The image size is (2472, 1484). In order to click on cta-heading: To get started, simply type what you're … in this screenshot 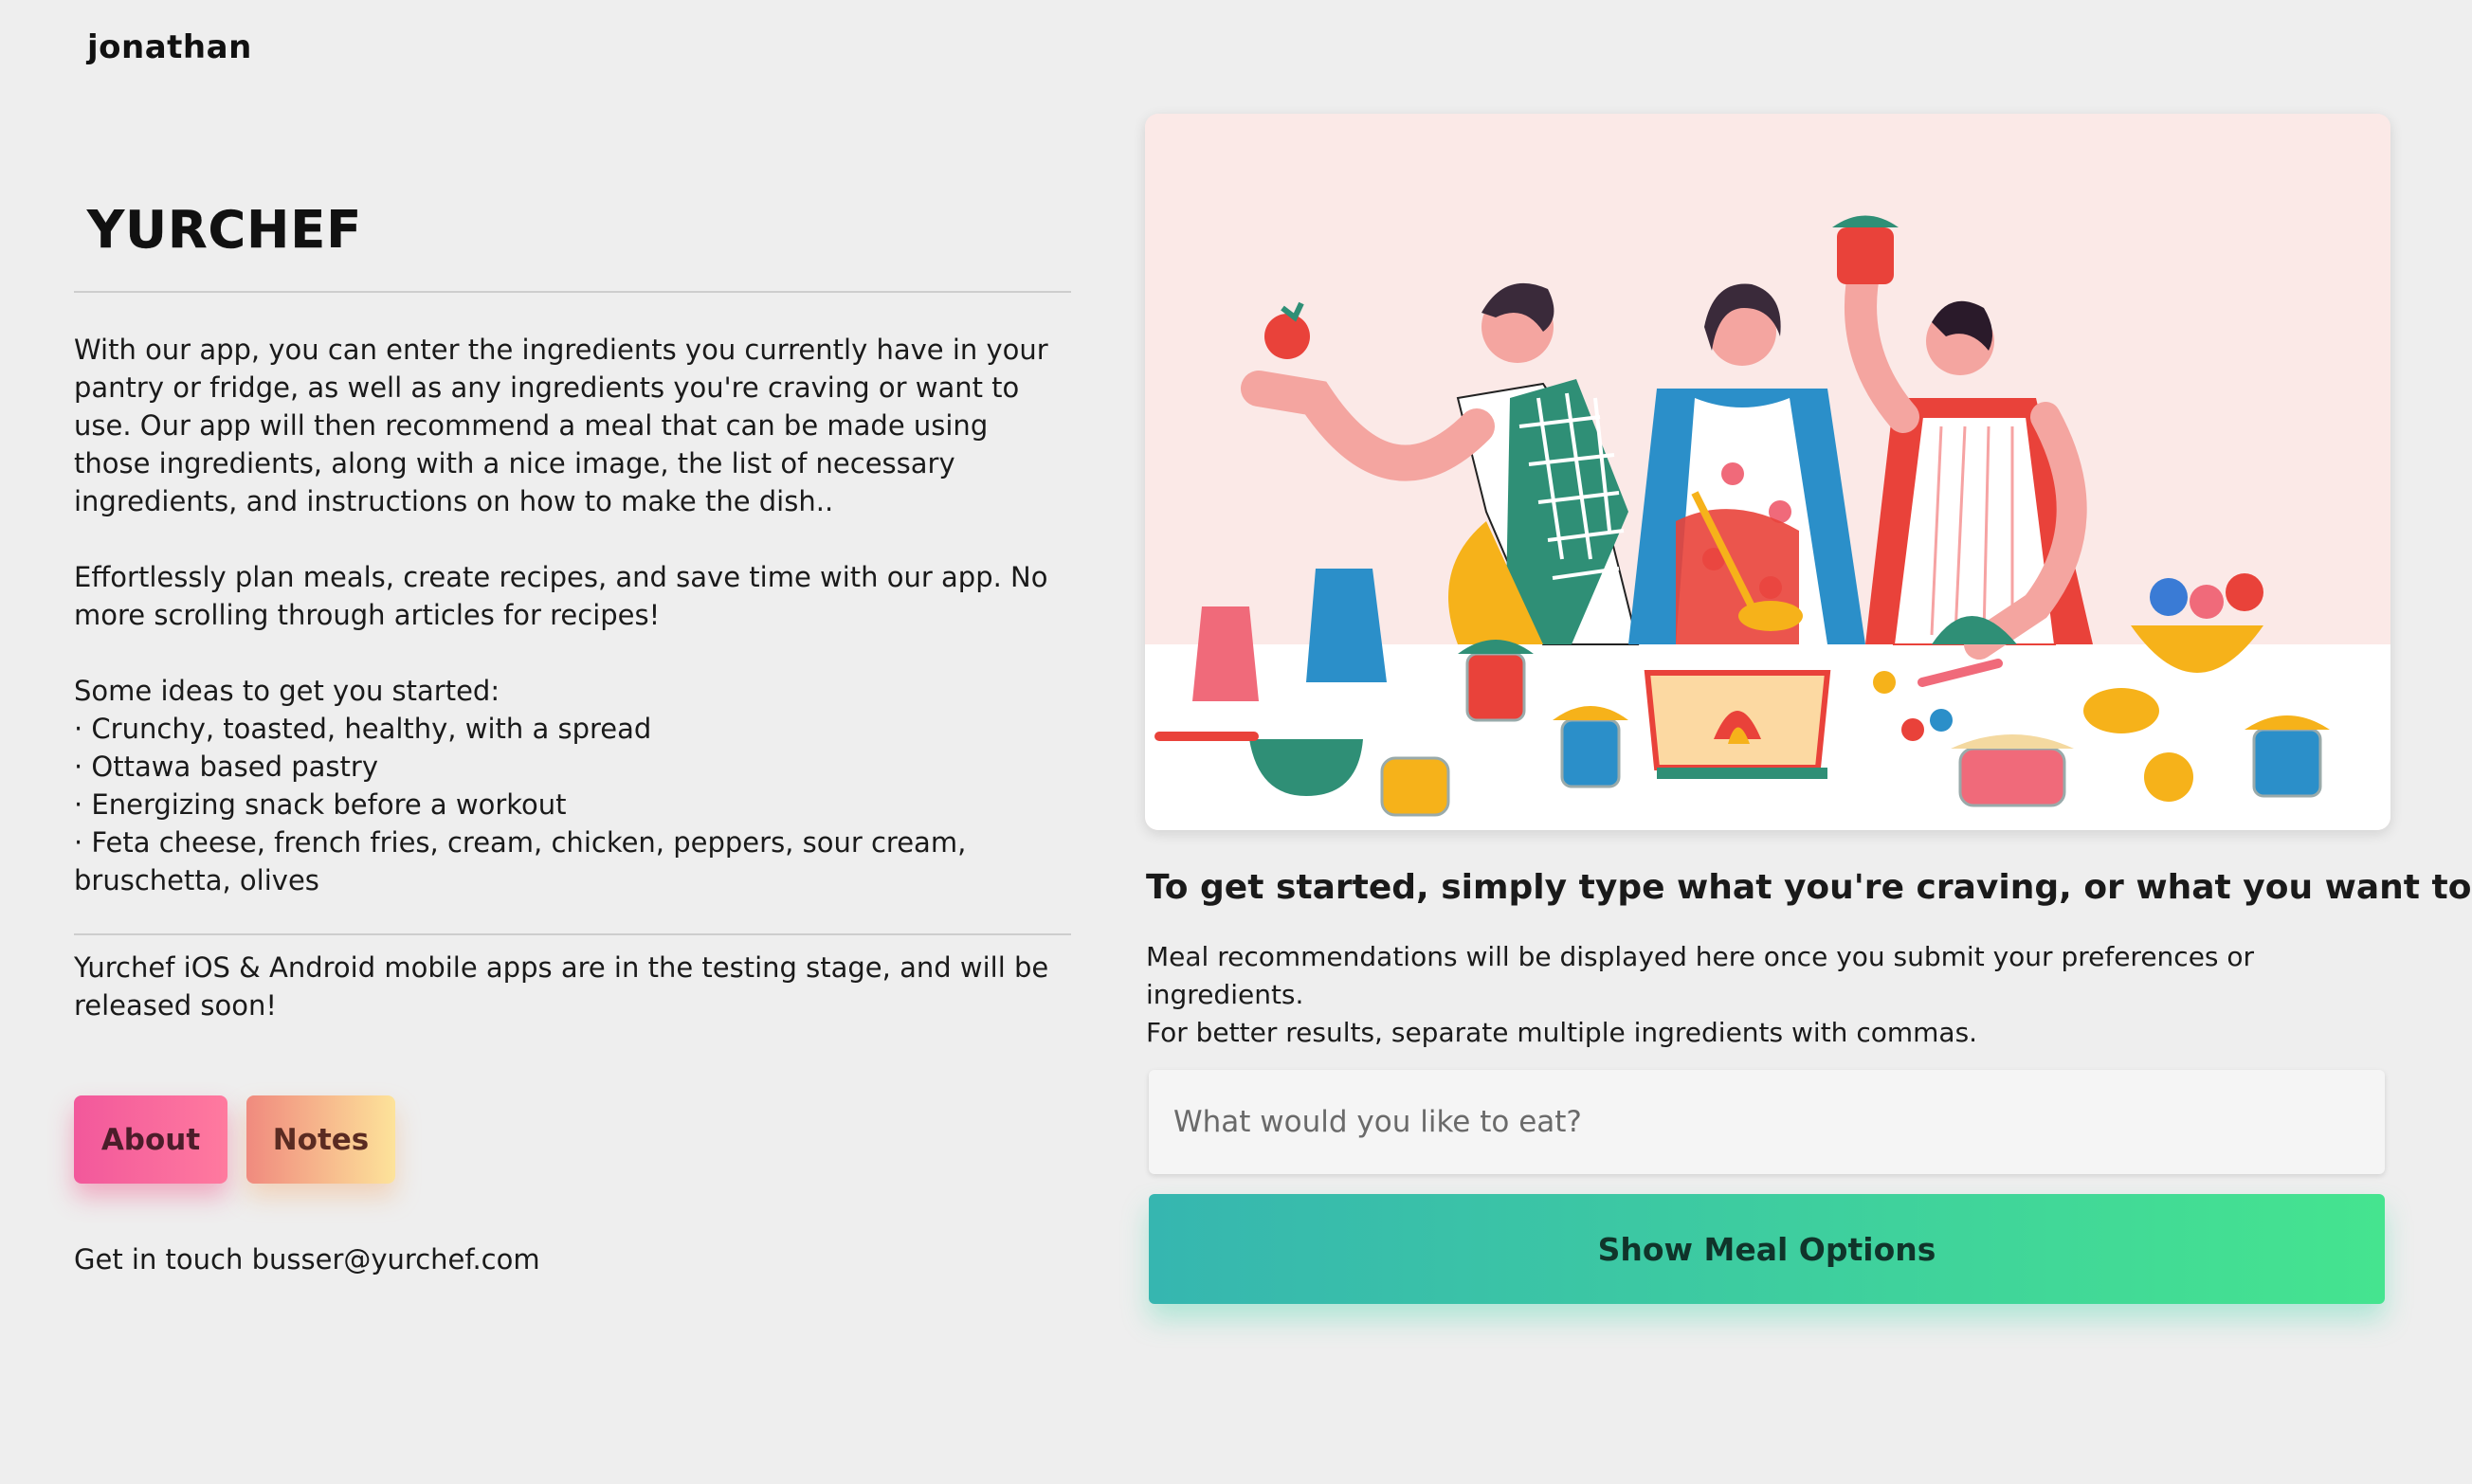, I will do `click(1809, 887)`.